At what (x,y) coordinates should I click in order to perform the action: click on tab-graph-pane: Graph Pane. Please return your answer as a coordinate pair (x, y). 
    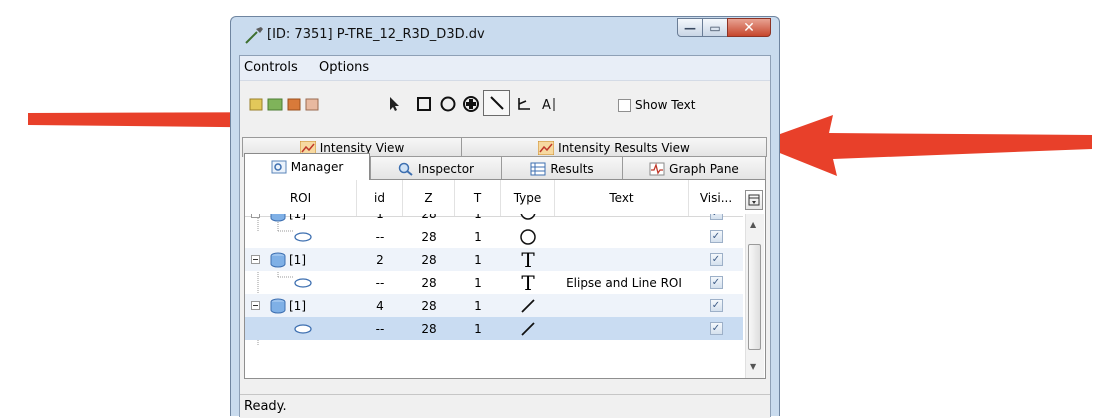
    Looking at the image, I should click on (694, 168).